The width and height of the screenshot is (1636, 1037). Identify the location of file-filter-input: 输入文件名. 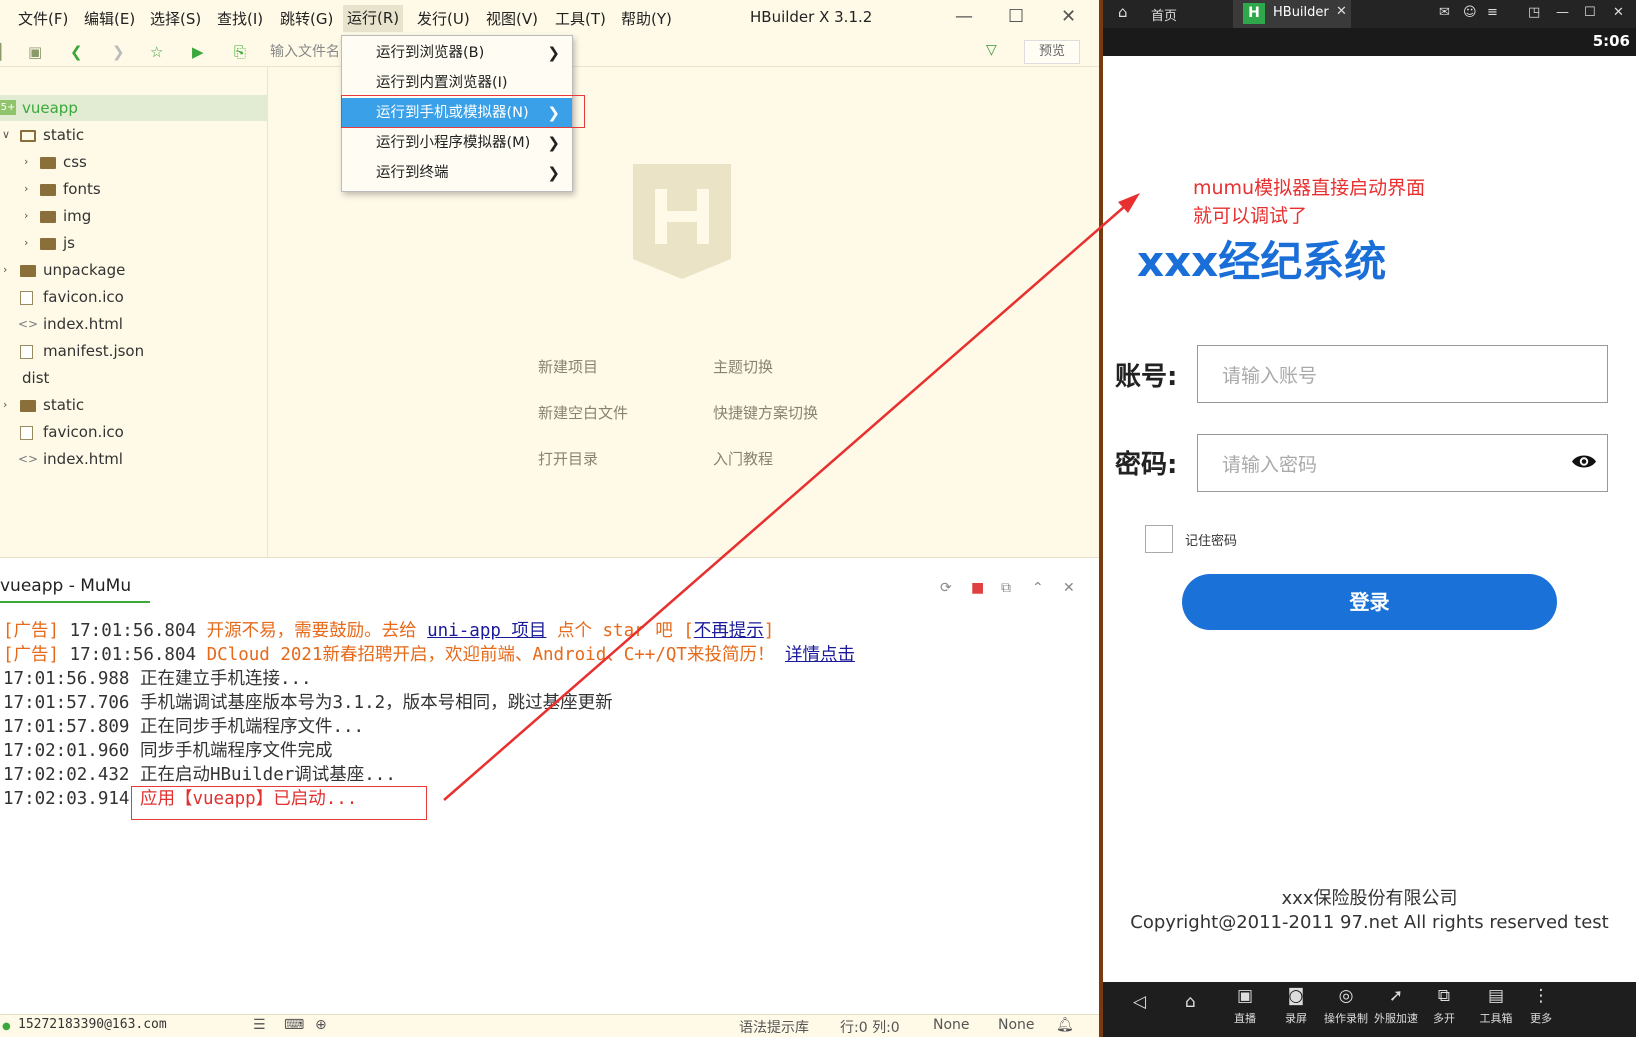
(305, 51).